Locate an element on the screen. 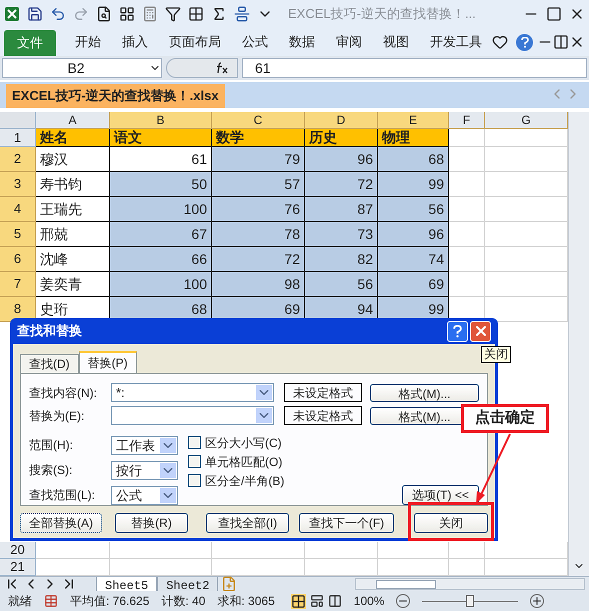 This screenshot has height=611, width=589. status-text: 就绪 is located at coordinates (20, 601).